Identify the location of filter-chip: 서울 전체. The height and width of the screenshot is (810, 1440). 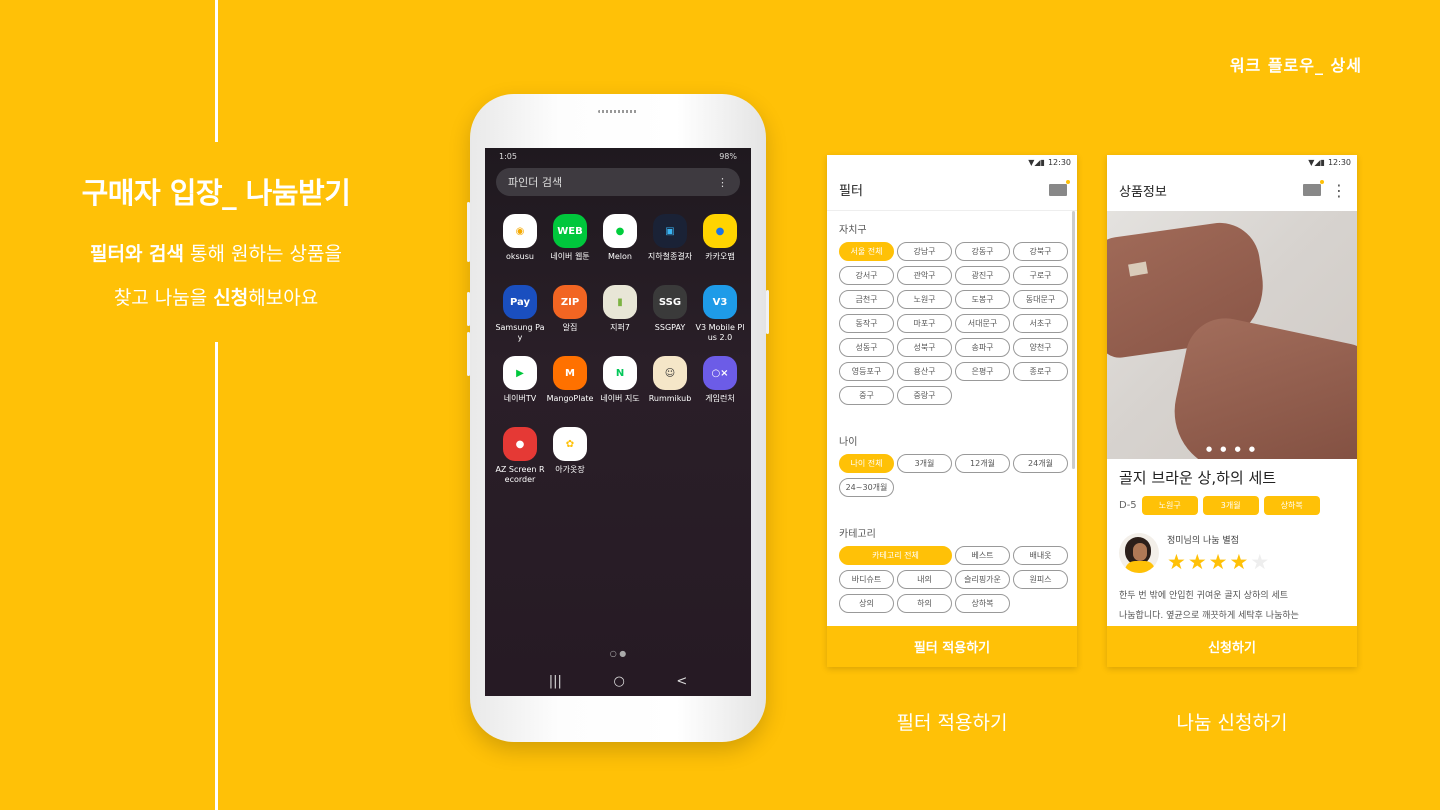
(866, 251).